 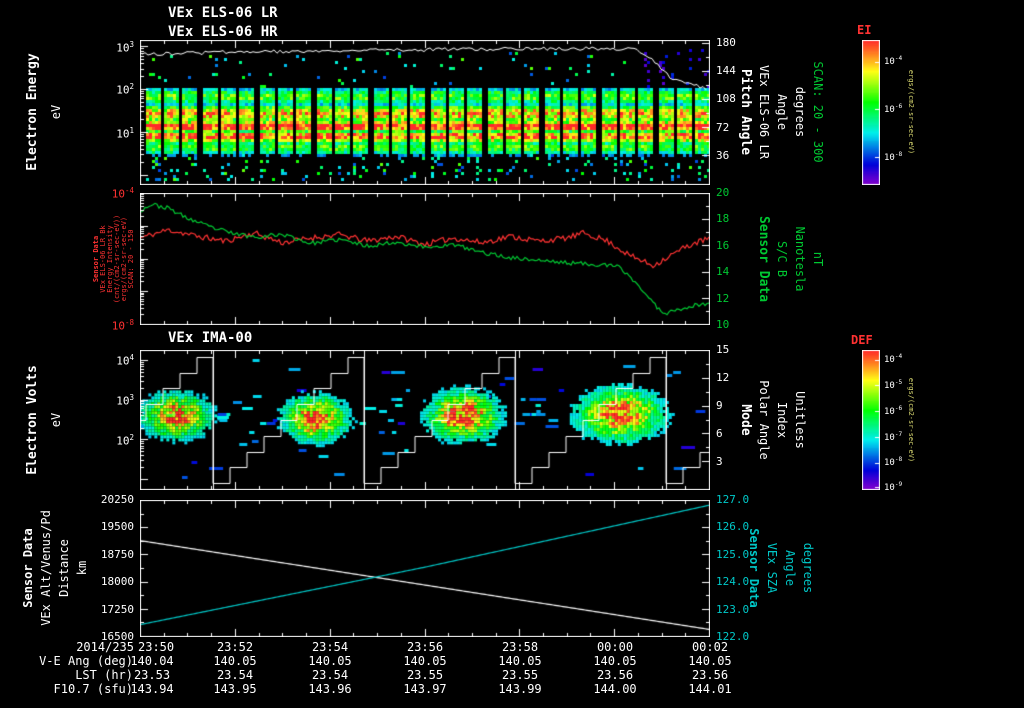 I want to click on p3-right-tick-1: 12, so click(x=723, y=377).